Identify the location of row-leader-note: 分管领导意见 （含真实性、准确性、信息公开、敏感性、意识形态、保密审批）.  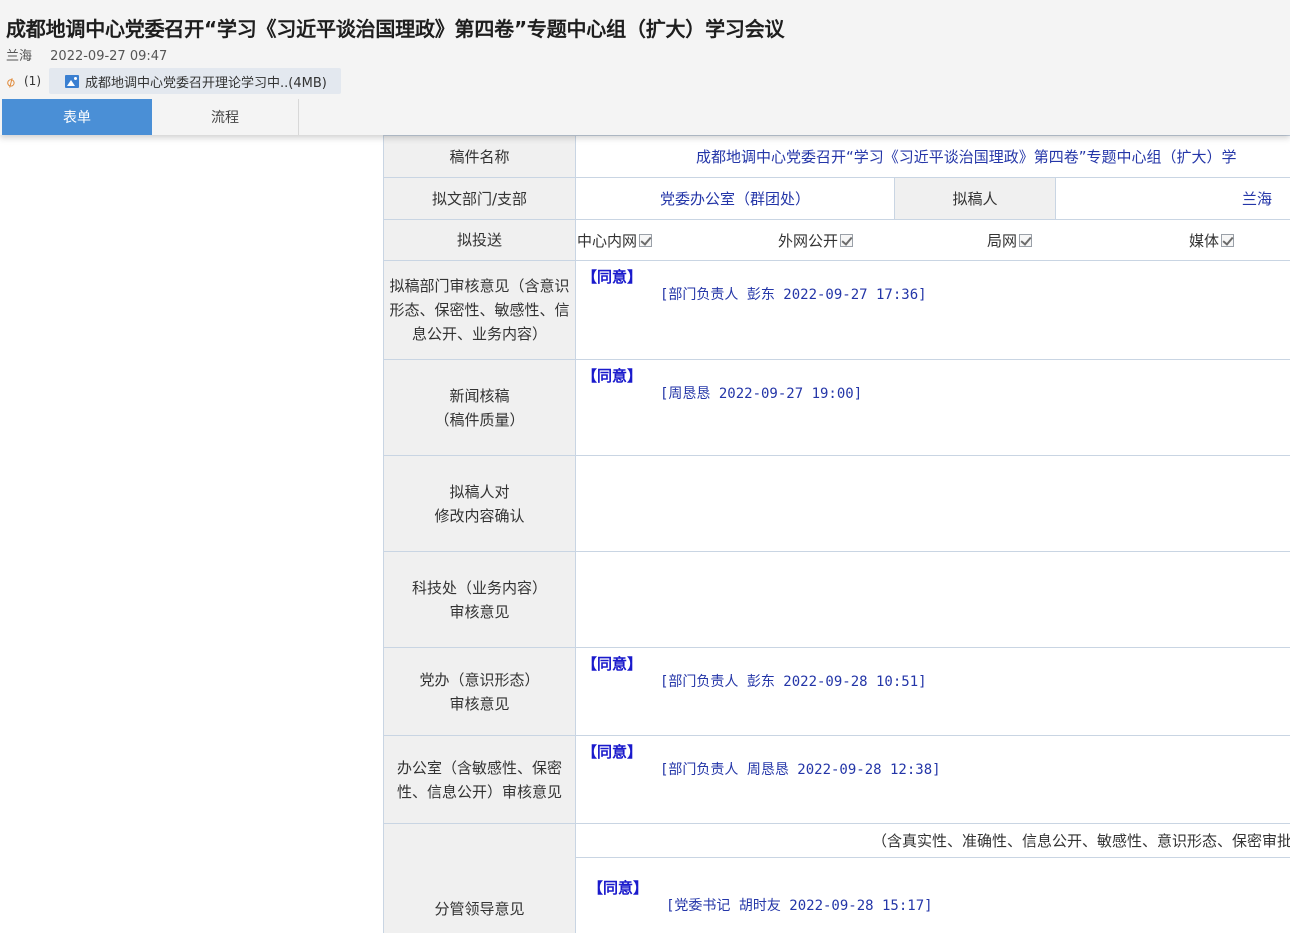
(836, 878).